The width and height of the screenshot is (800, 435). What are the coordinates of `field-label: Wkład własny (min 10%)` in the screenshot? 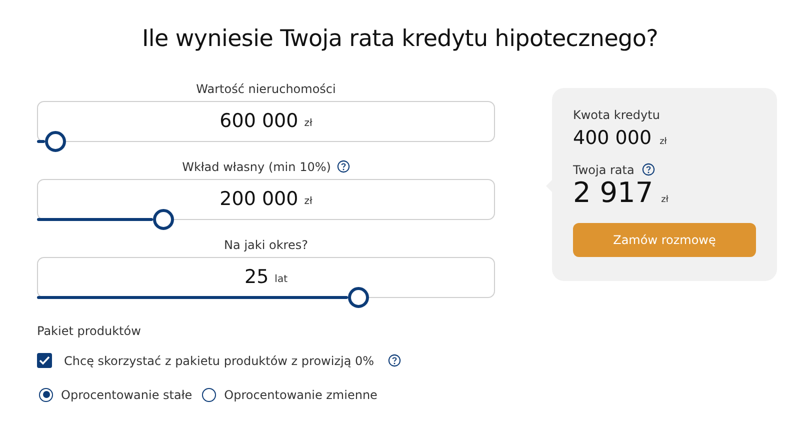 It's located at (256, 166).